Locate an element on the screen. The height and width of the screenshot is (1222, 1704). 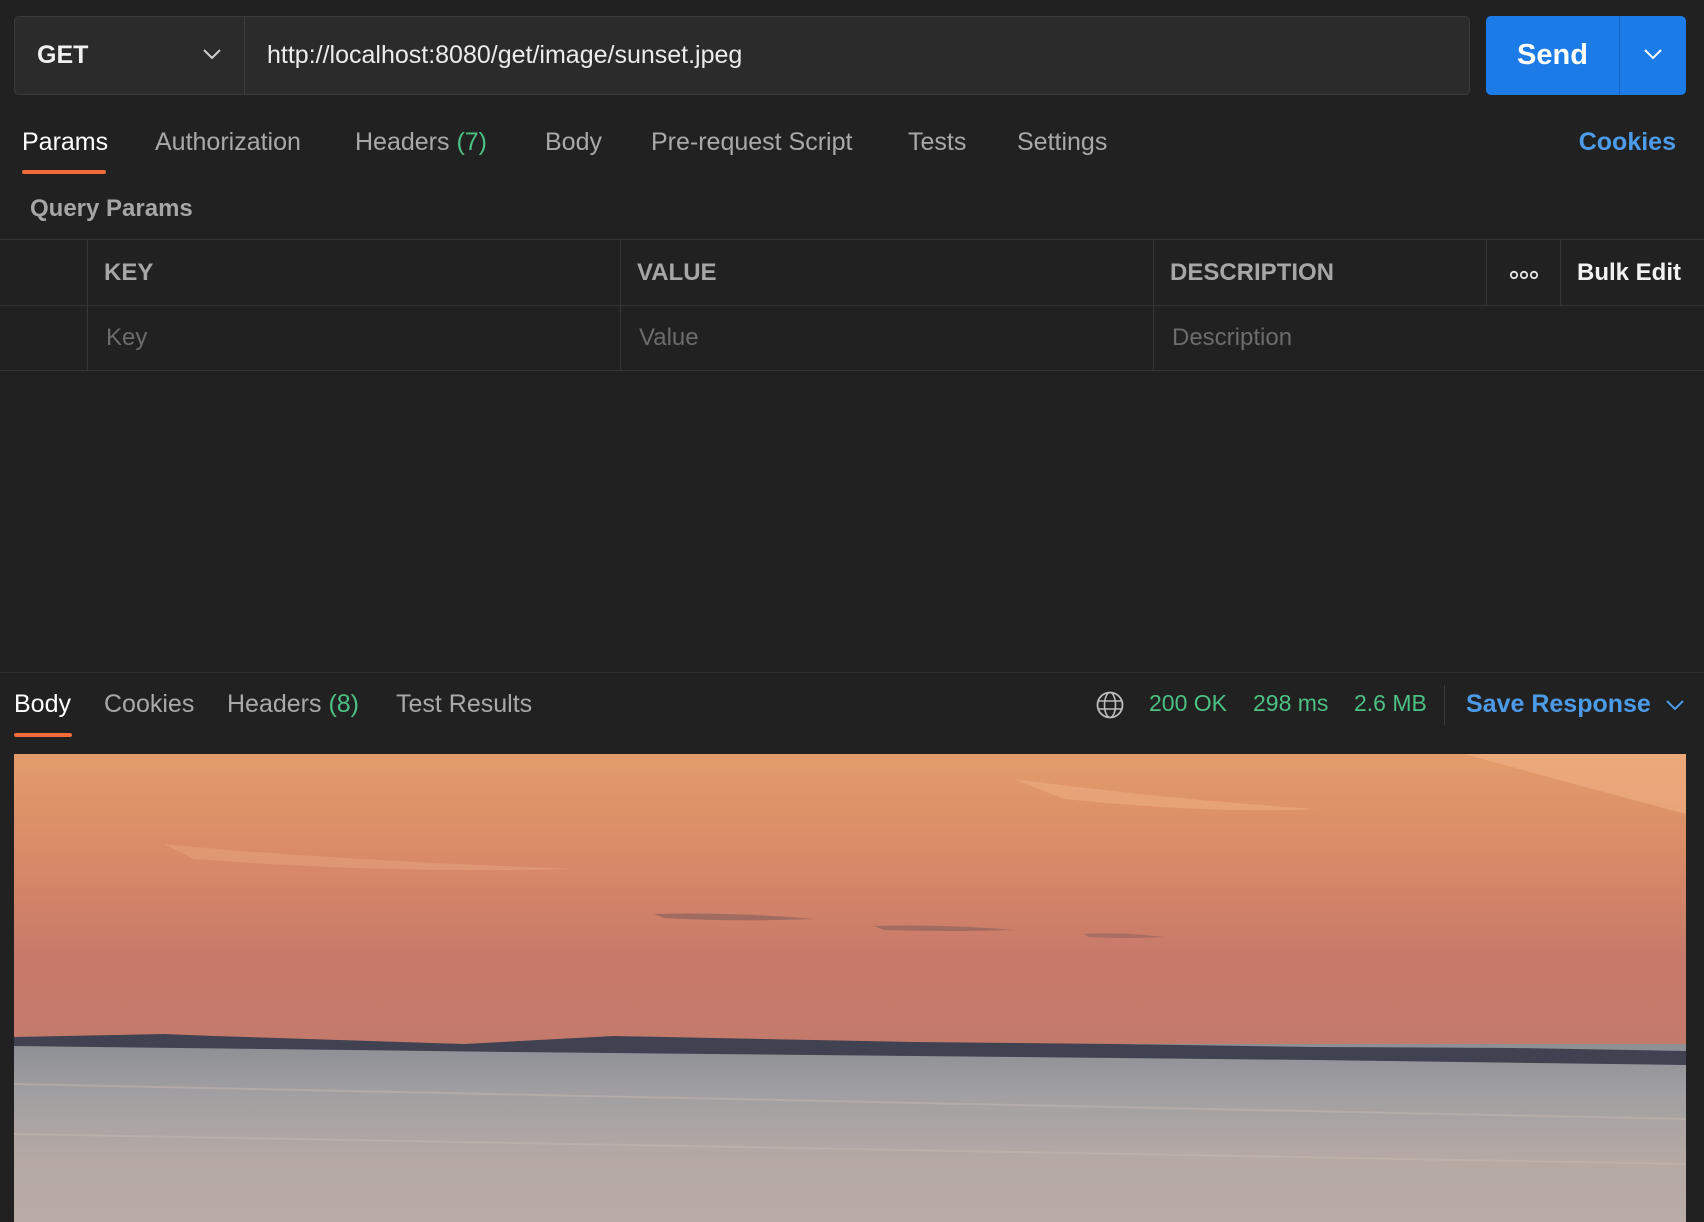
url-input is located at coordinates (857, 55).